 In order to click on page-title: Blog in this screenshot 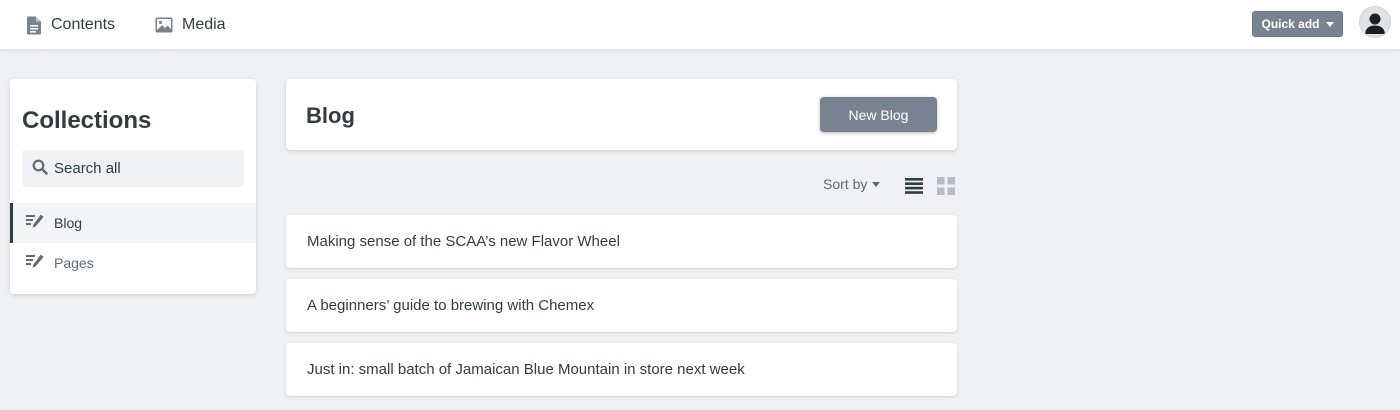, I will do `click(330, 115)`.